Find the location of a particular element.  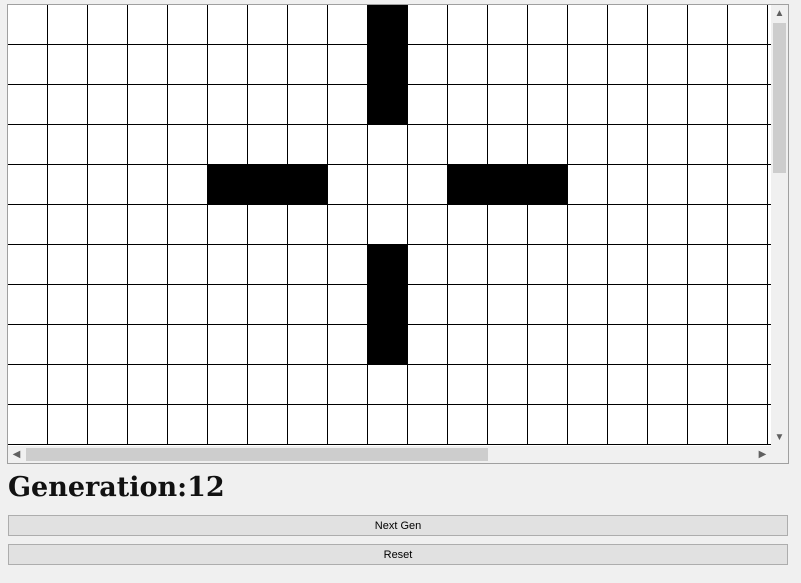

chevron-right-icon: ▶ is located at coordinates (762, 454).